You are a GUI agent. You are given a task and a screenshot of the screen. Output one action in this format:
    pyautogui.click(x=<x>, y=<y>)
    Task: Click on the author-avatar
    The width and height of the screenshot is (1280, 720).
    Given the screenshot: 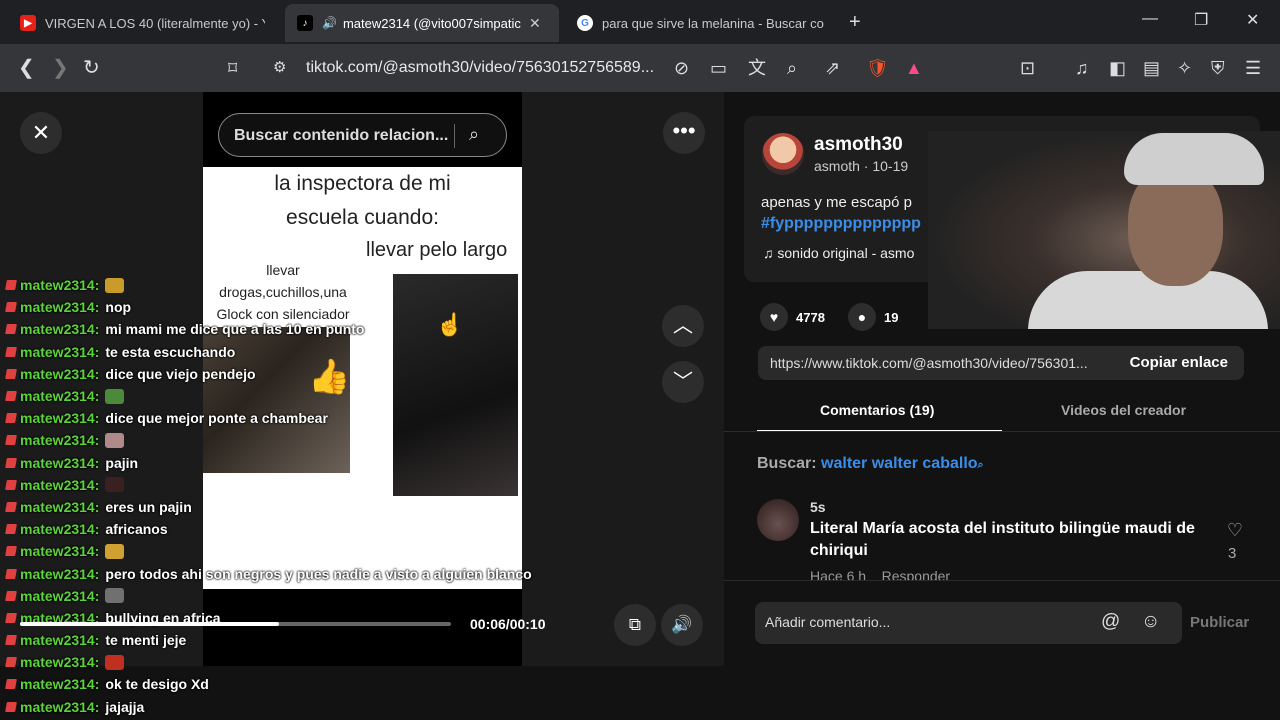 What is the action you would take?
    pyautogui.click(x=783, y=154)
    